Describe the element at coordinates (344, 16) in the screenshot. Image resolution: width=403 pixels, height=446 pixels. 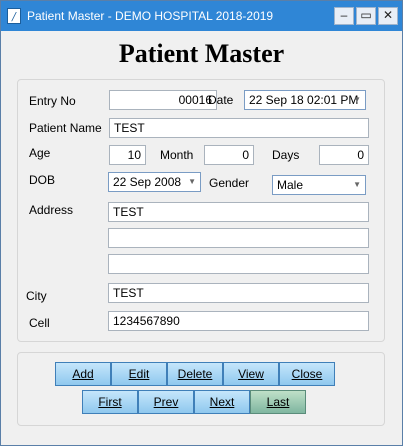
I see `minimize-button: –` at that location.